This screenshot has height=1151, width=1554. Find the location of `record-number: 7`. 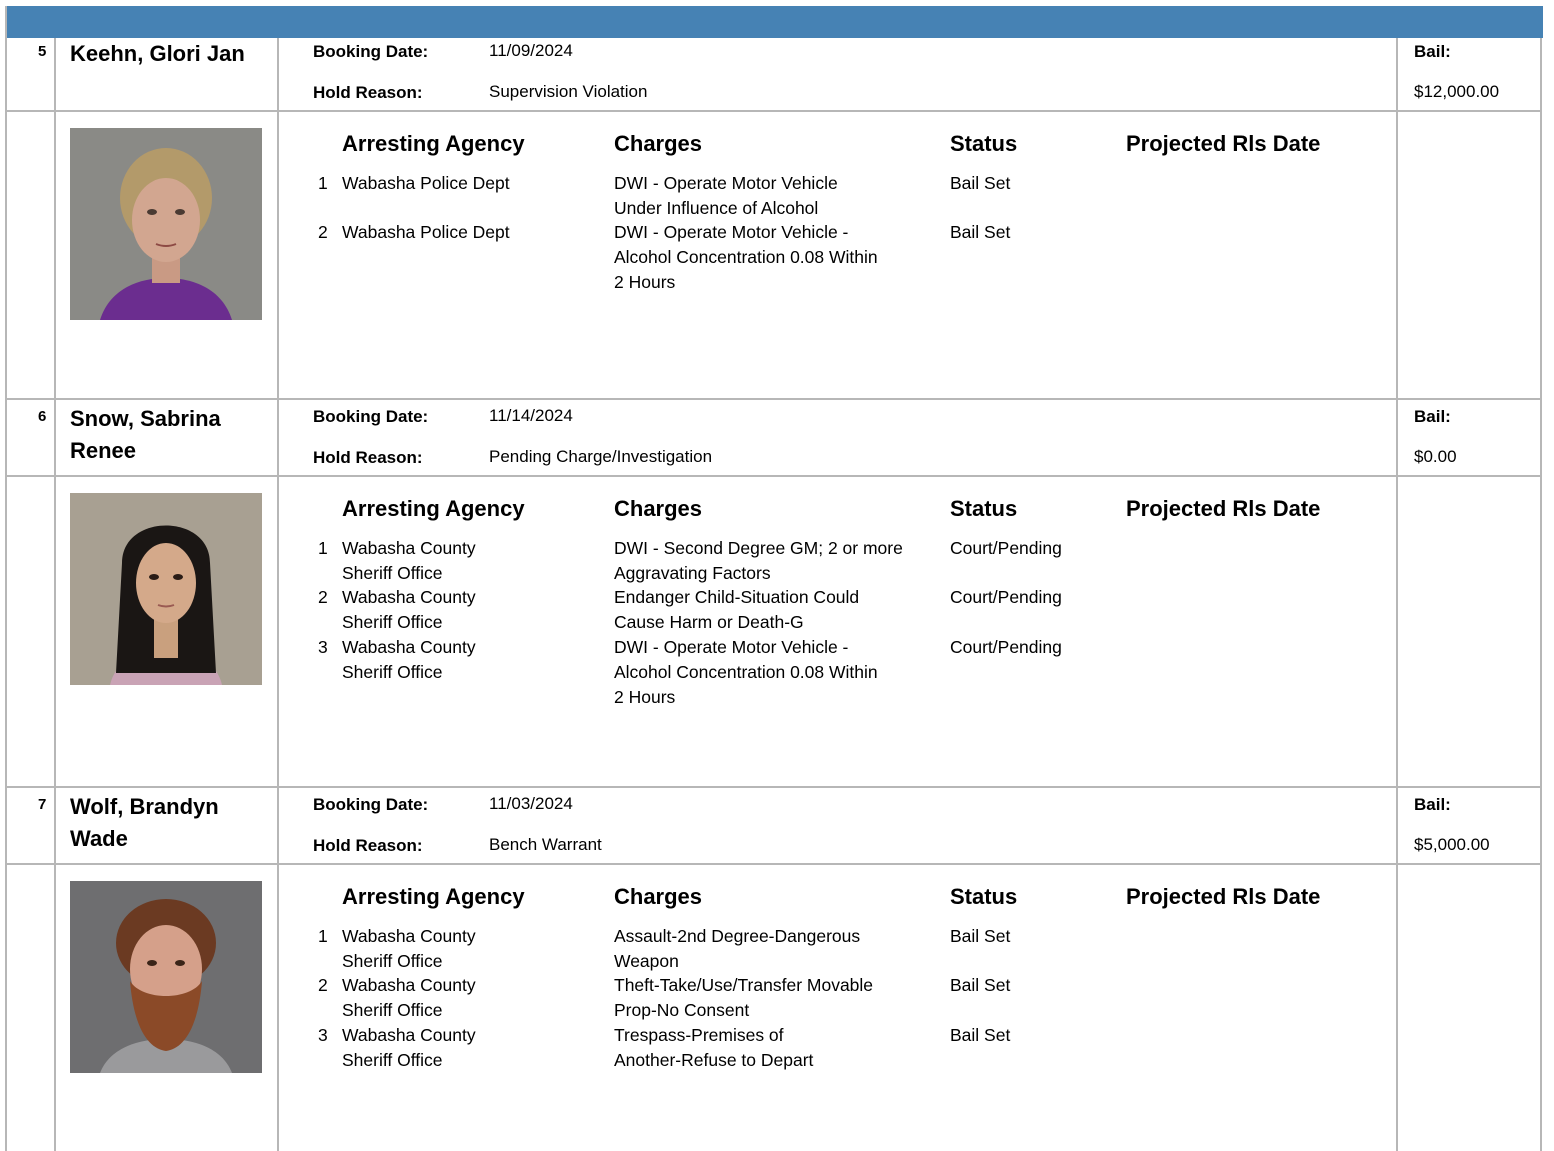

record-number: 7 is located at coordinates (42, 804).